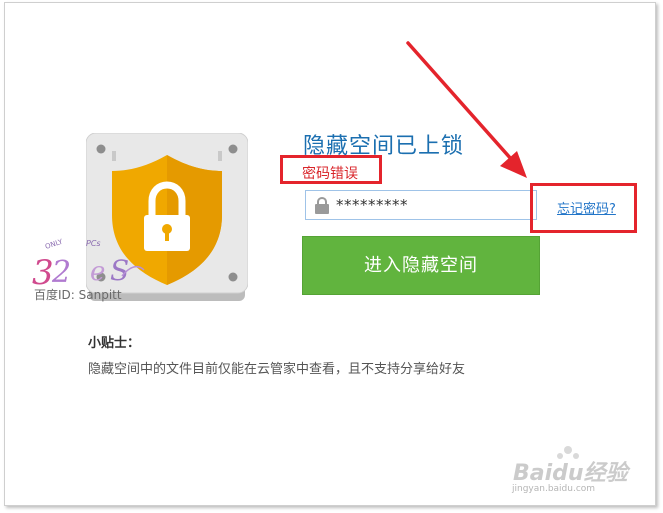  What do you see at coordinates (54, 244) in the screenshot?
I see `svg-text: ONLY` at bounding box center [54, 244].